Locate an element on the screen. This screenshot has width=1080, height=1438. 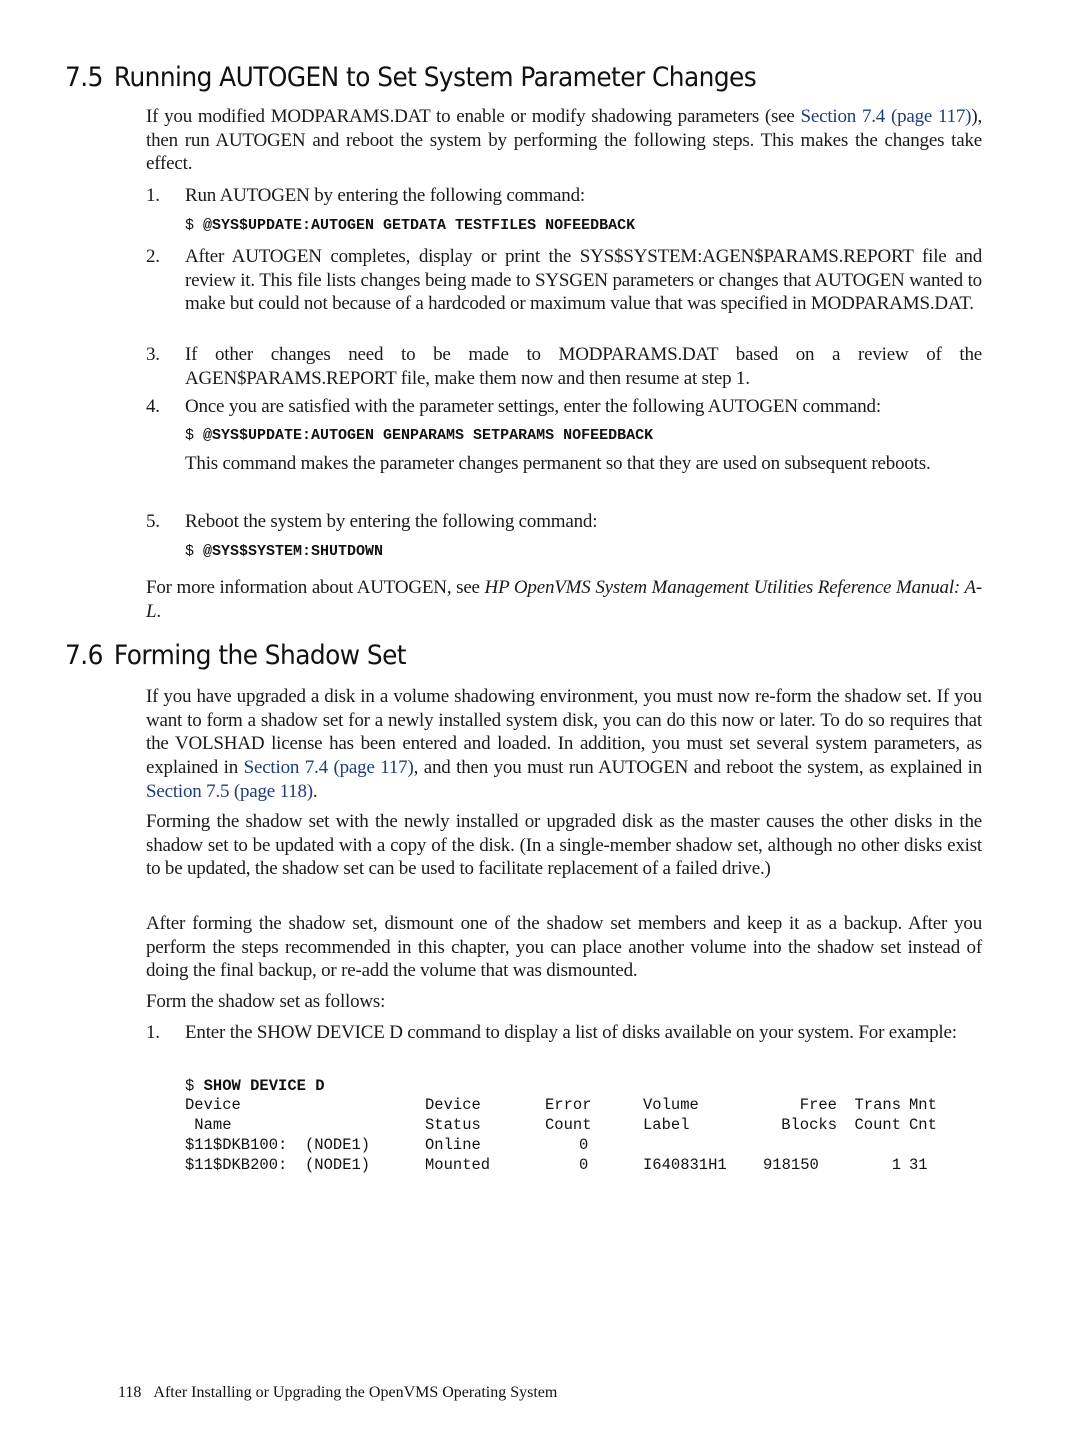
trans-count is located at coordinates (877, 1145).